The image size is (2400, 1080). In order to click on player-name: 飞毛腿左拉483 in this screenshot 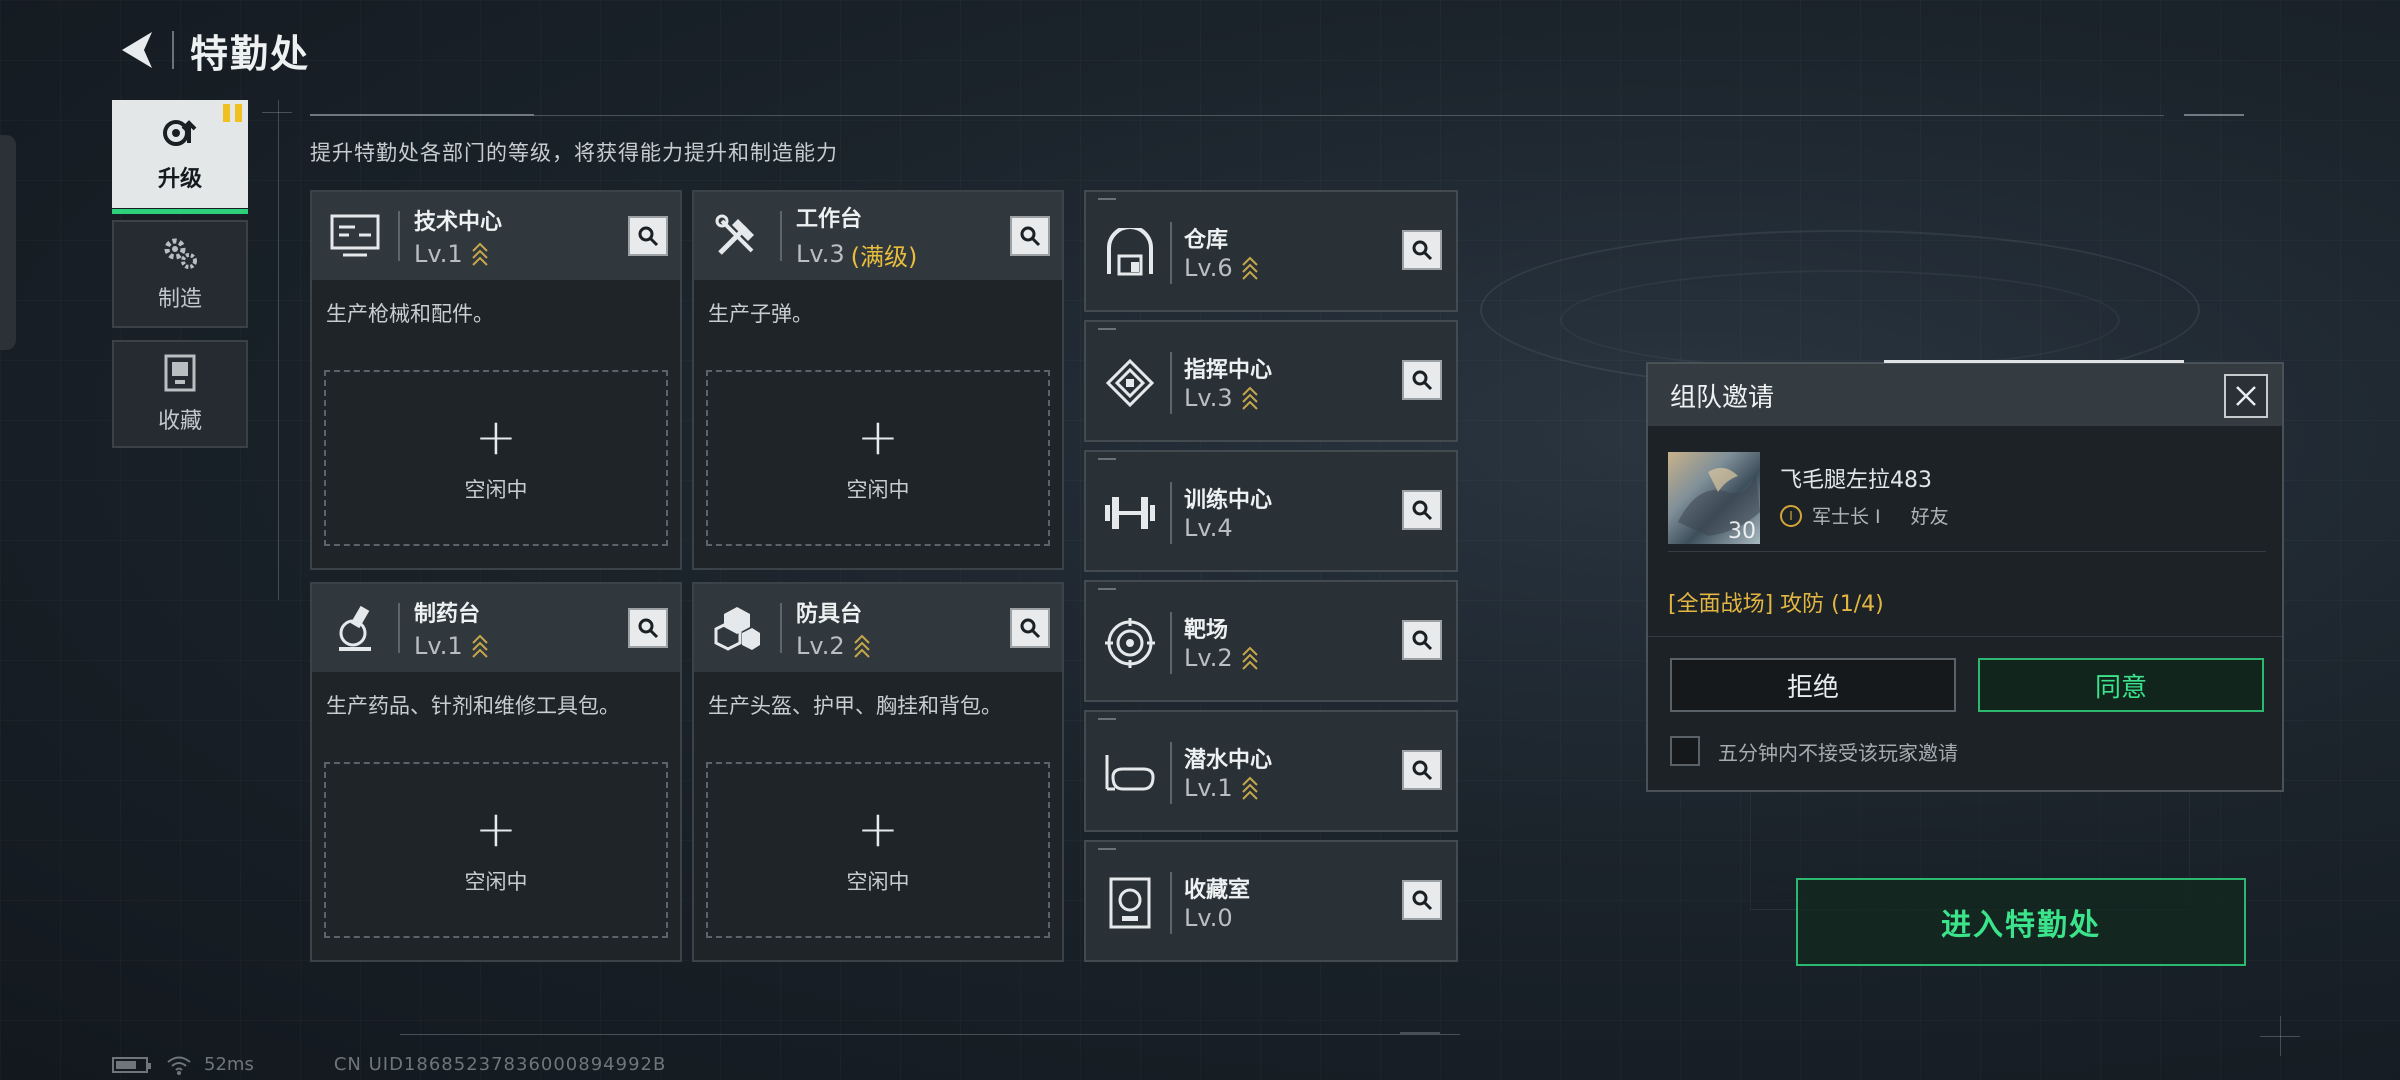, I will do `click(1856, 480)`.